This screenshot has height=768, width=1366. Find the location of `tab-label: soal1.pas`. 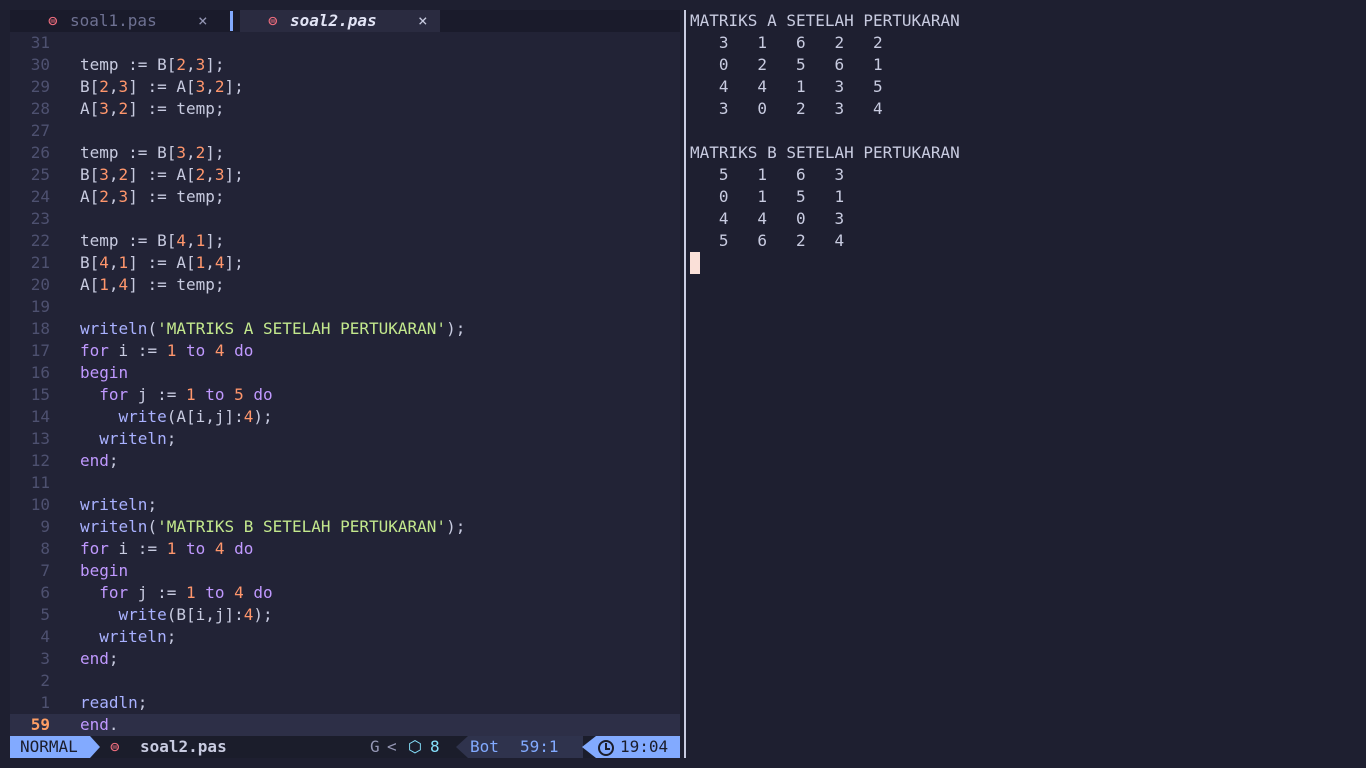

tab-label: soal1.pas is located at coordinates (113, 20).